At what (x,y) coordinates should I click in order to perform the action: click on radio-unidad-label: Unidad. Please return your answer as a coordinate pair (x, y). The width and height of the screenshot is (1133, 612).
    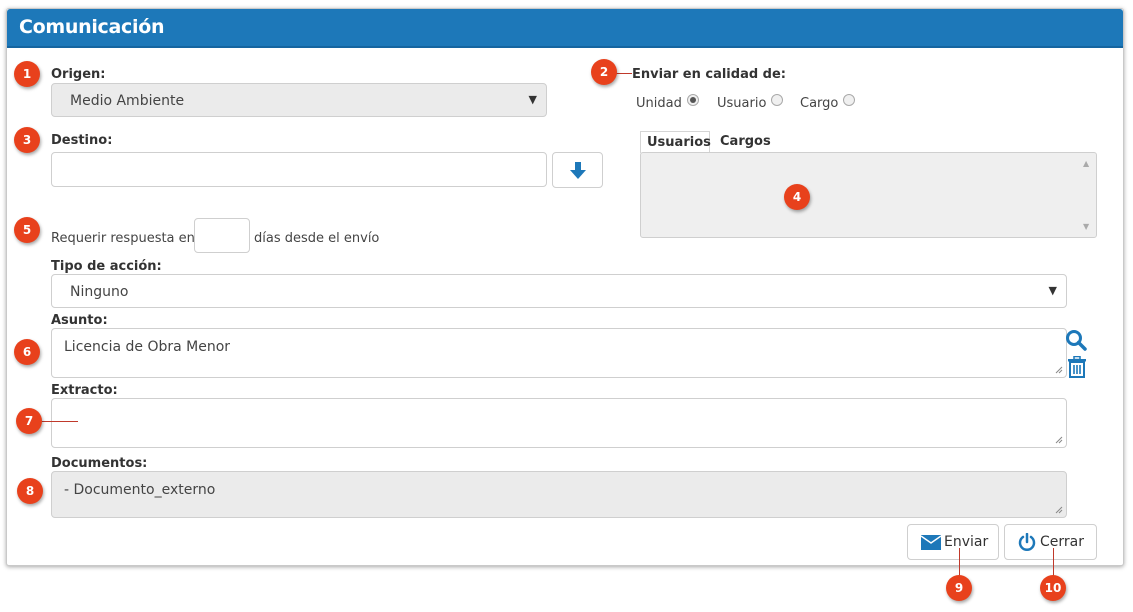
    Looking at the image, I should click on (659, 103).